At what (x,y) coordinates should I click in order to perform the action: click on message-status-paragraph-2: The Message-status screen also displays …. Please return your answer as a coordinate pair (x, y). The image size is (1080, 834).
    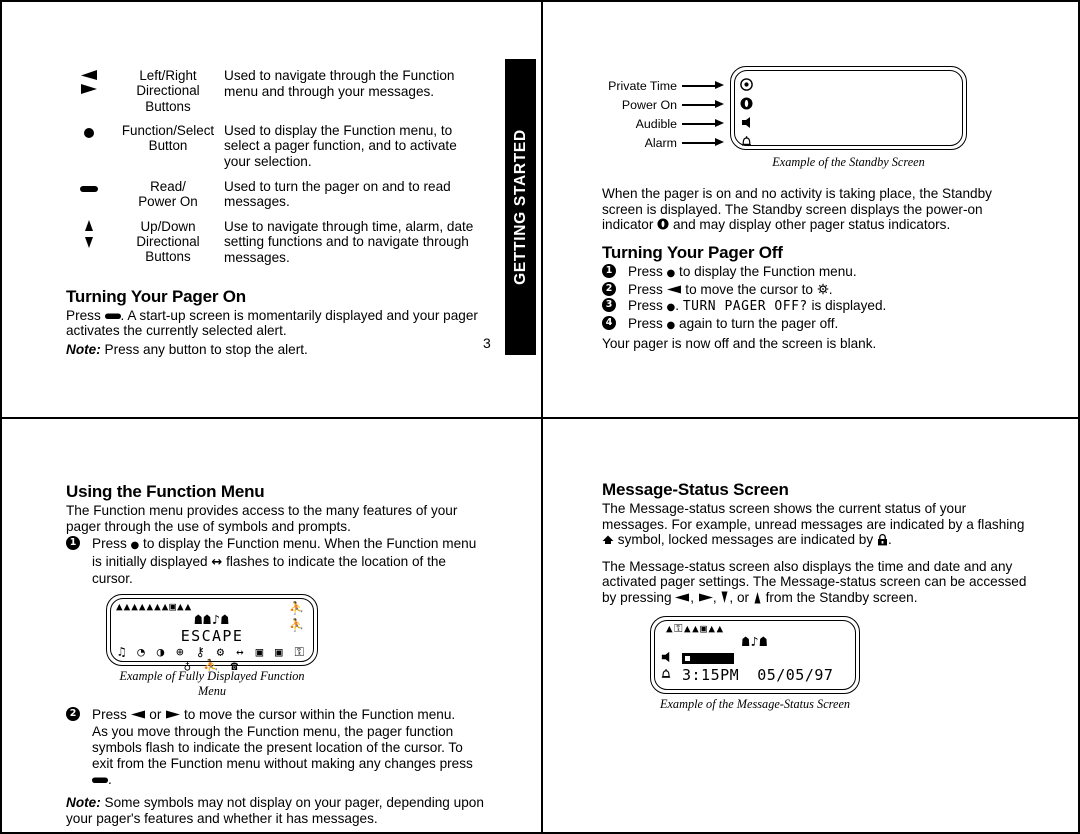
    Looking at the image, I should click on (814, 581).